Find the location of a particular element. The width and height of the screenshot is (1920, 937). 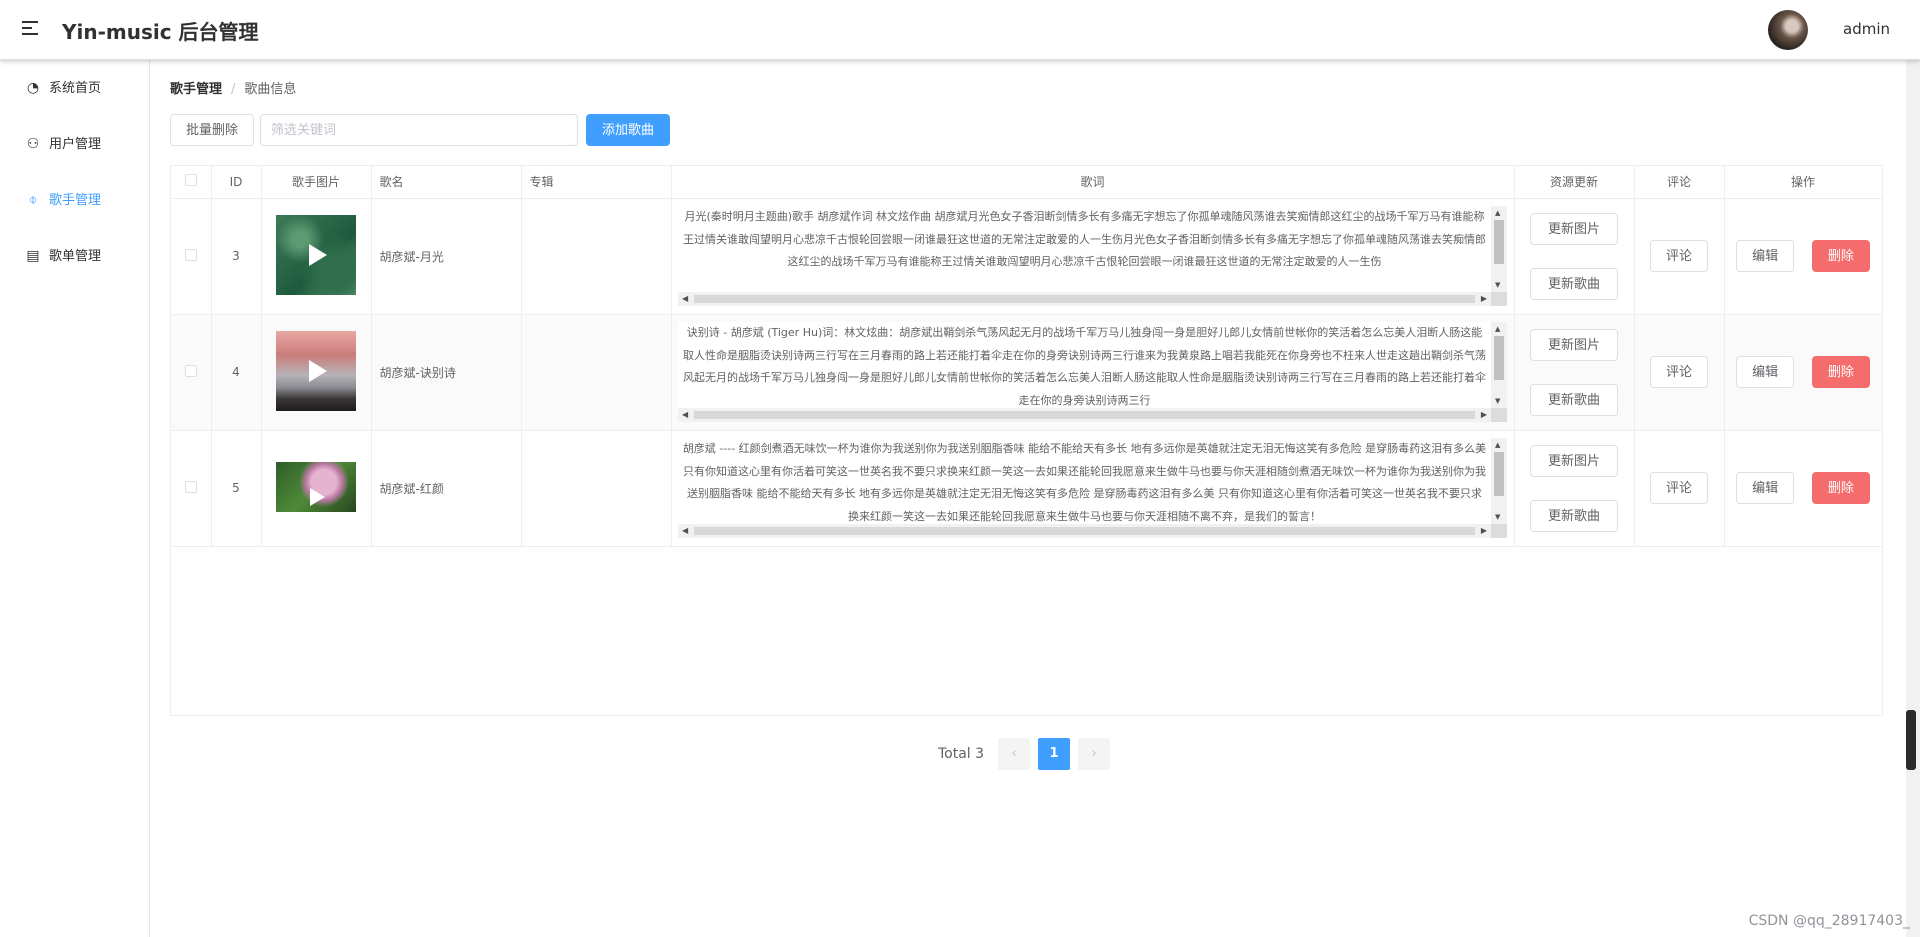

search-input is located at coordinates (419, 130).